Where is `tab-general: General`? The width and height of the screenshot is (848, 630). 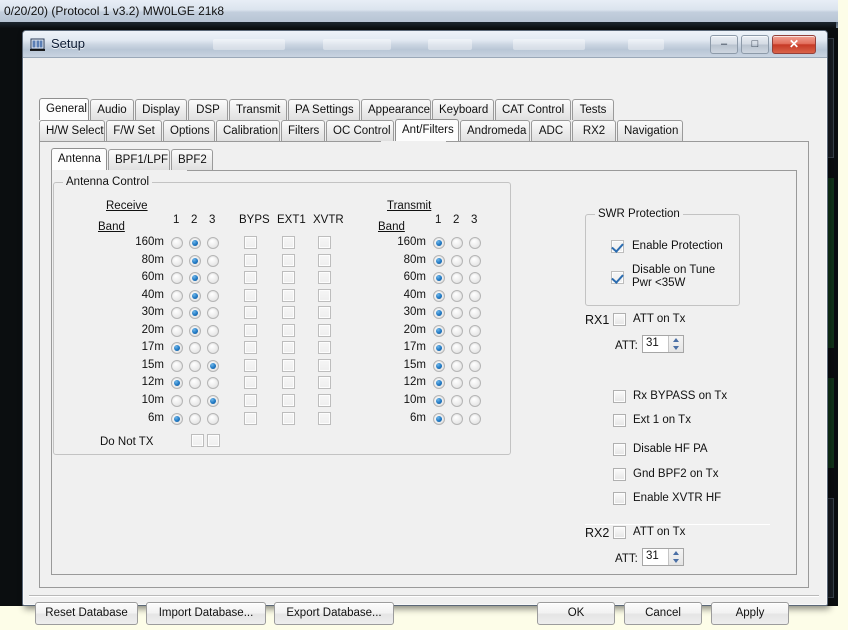
tab-general: General is located at coordinates (64, 109).